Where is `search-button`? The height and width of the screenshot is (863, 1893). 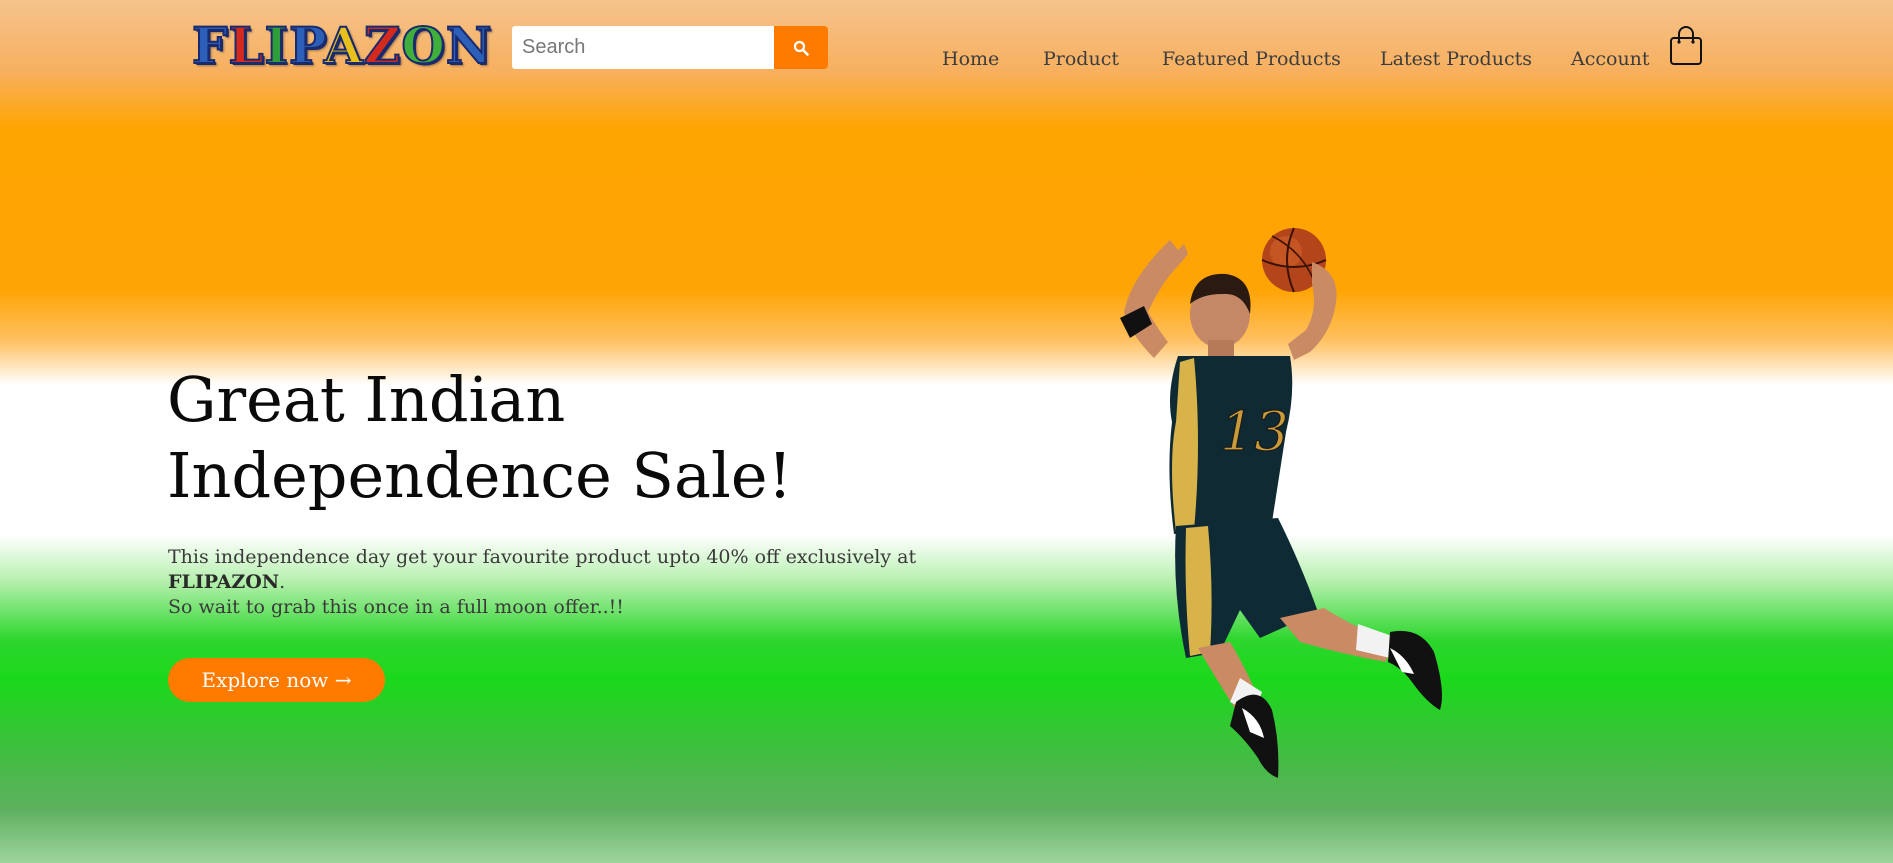 search-button is located at coordinates (801, 47).